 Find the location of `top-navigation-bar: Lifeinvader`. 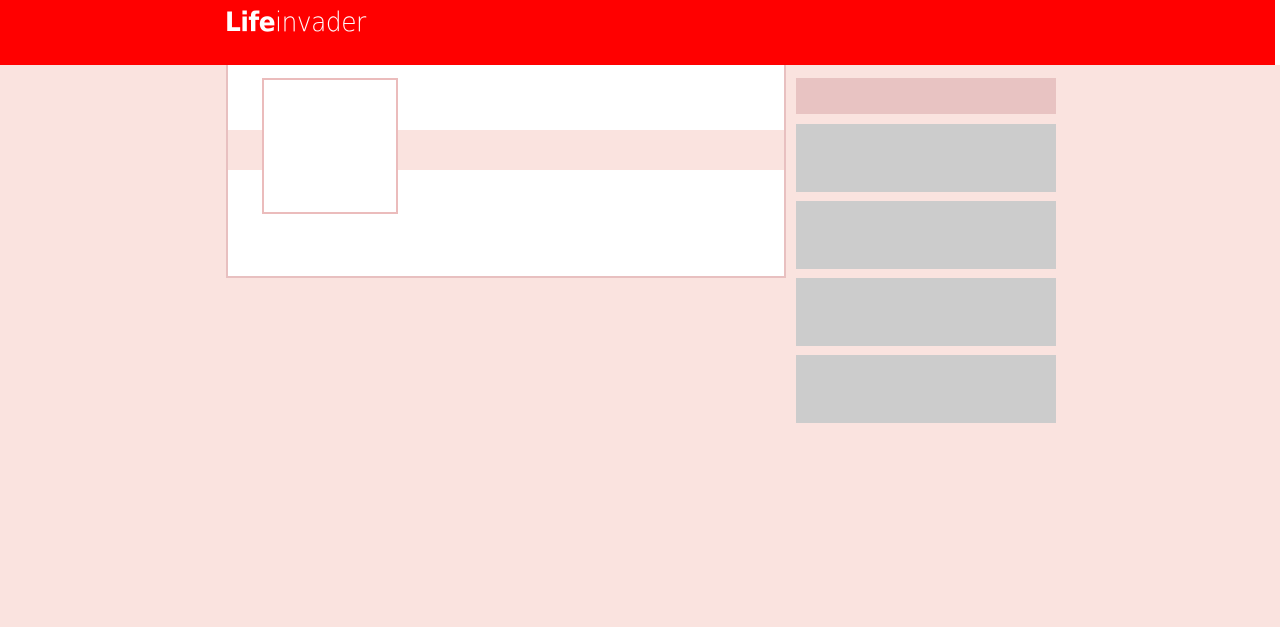

top-navigation-bar: Lifeinvader is located at coordinates (637, 32).